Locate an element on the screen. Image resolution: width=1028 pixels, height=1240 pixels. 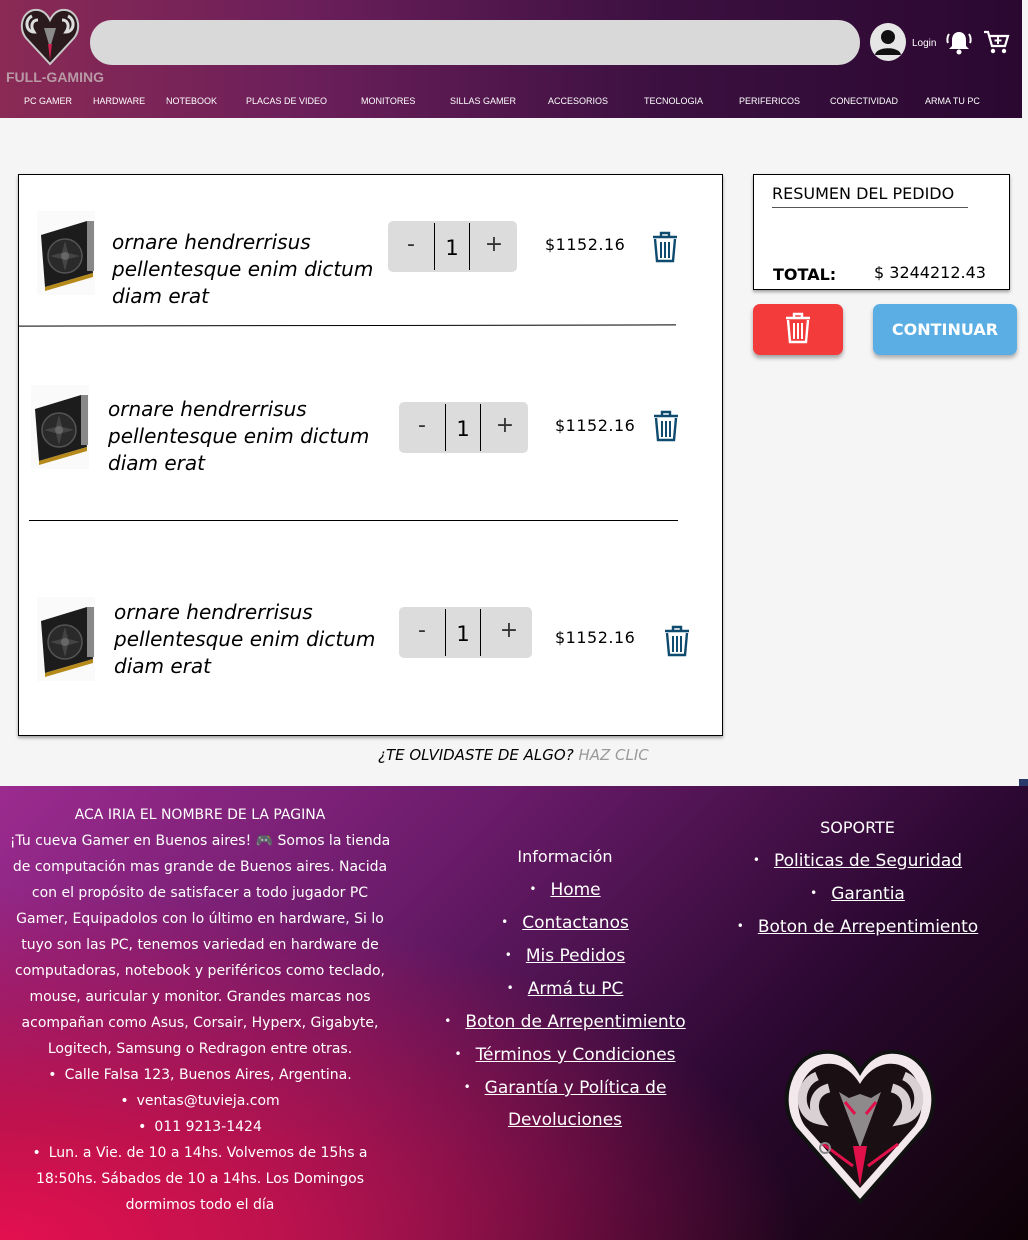
footer-link-arrepentimiento: Boton de Arrepentimiento is located at coordinates (575, 1022).